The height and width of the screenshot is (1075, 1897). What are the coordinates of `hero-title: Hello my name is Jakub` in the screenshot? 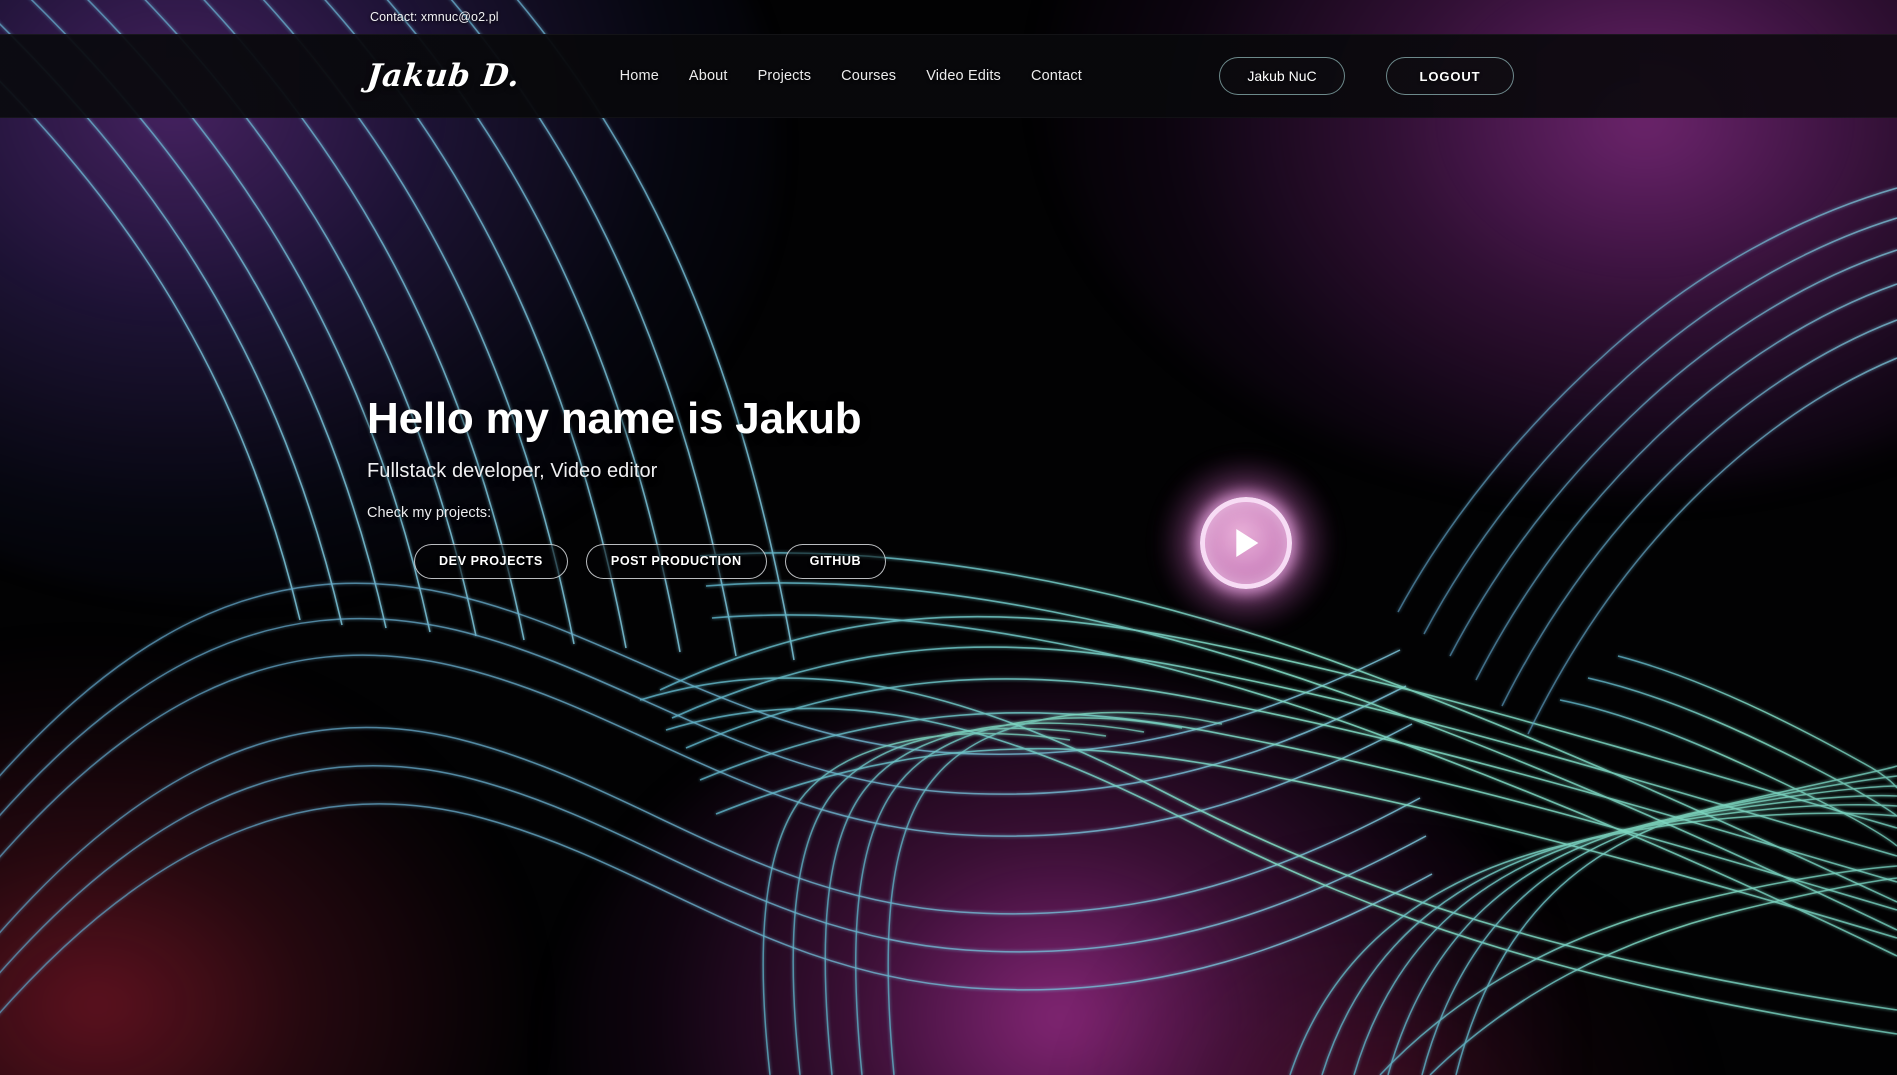 It's located at (614, 418).